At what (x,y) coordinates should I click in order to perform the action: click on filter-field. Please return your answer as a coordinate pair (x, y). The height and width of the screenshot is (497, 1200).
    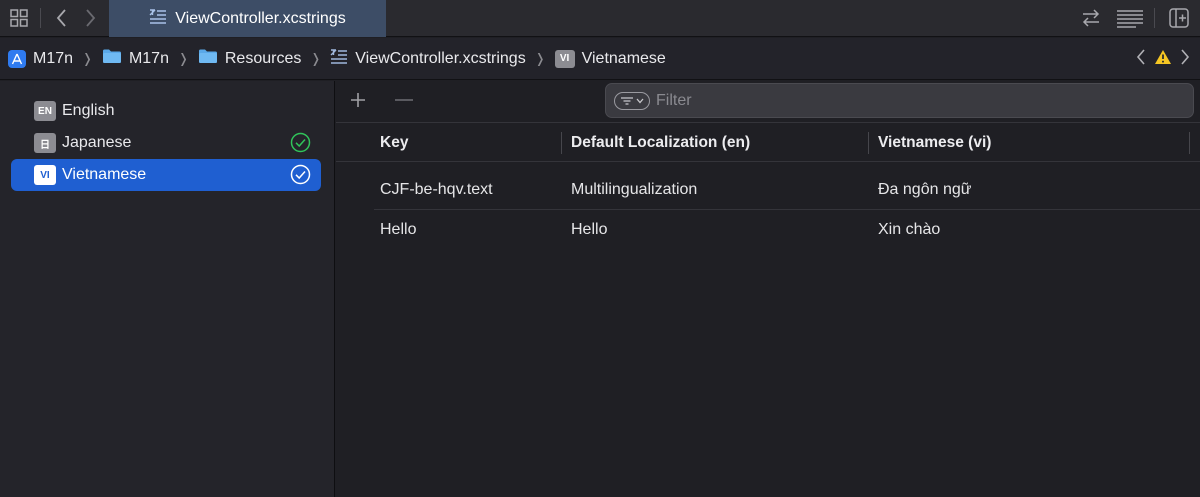
    Looking at the image, I should click on (899, 100).